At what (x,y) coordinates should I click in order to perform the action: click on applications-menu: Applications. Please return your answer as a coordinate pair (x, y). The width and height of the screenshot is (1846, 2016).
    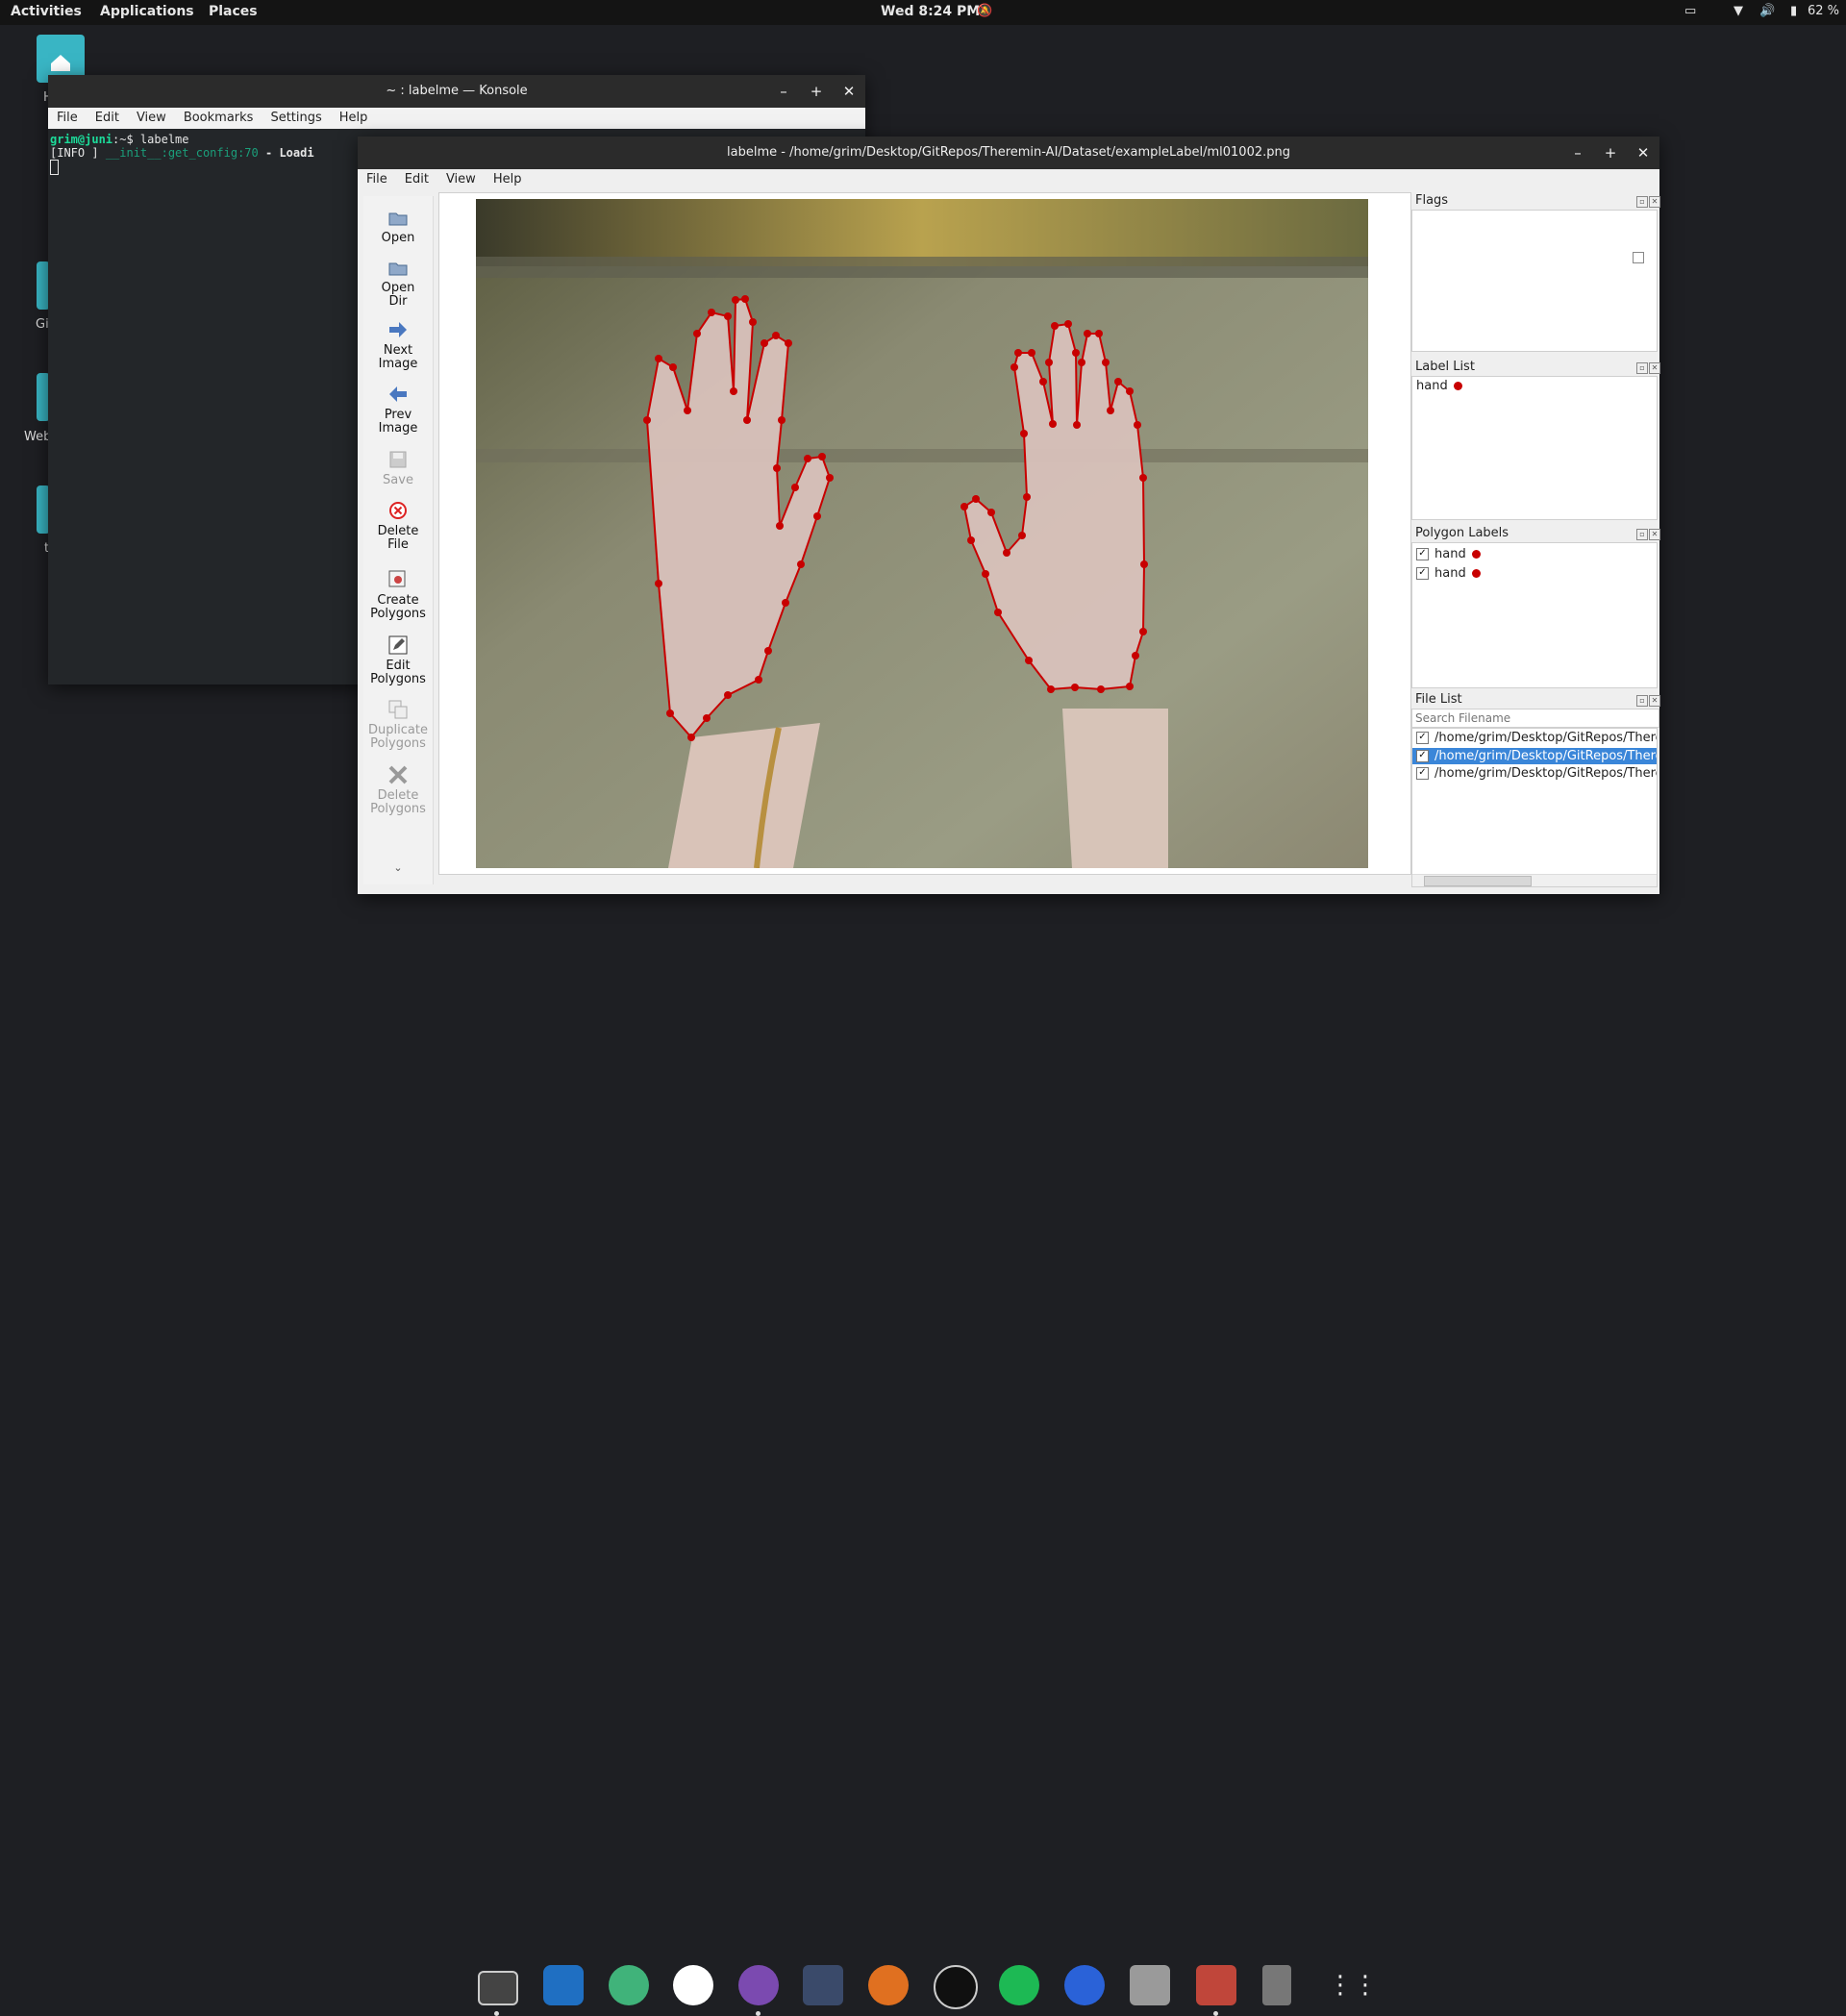
    Looking at the image, I should click on (147, 11).